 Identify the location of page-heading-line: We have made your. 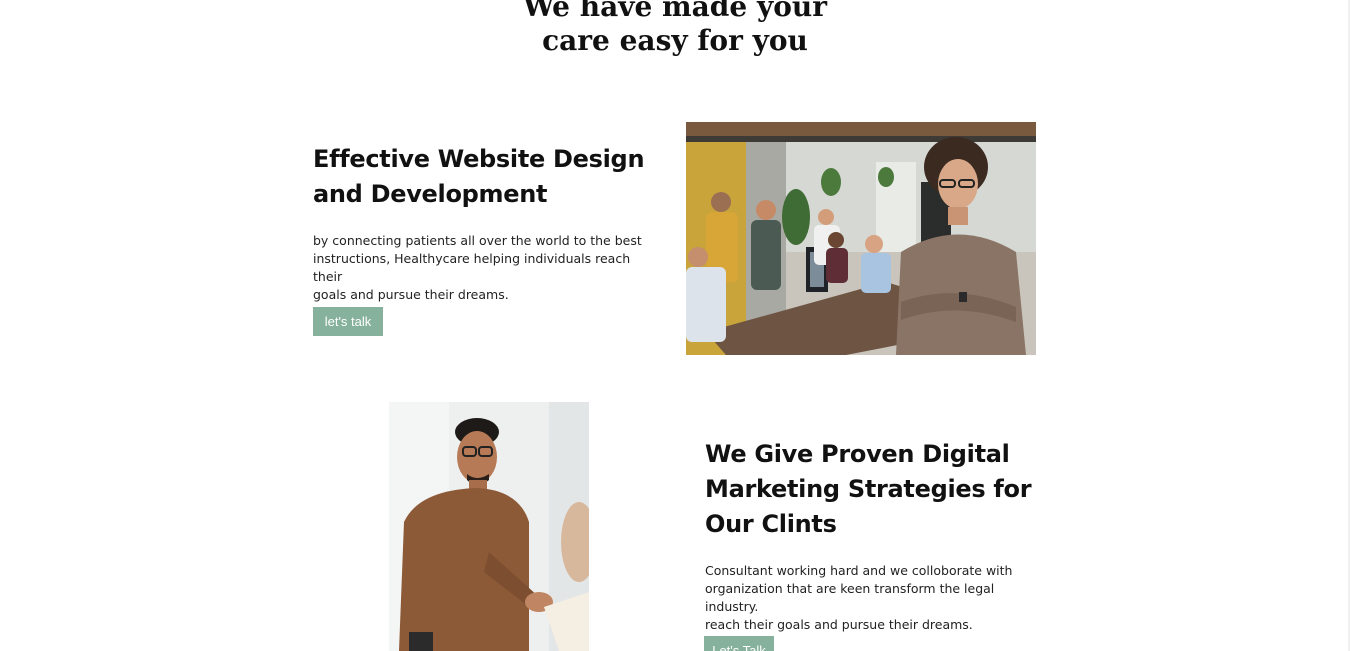
(675, 11).